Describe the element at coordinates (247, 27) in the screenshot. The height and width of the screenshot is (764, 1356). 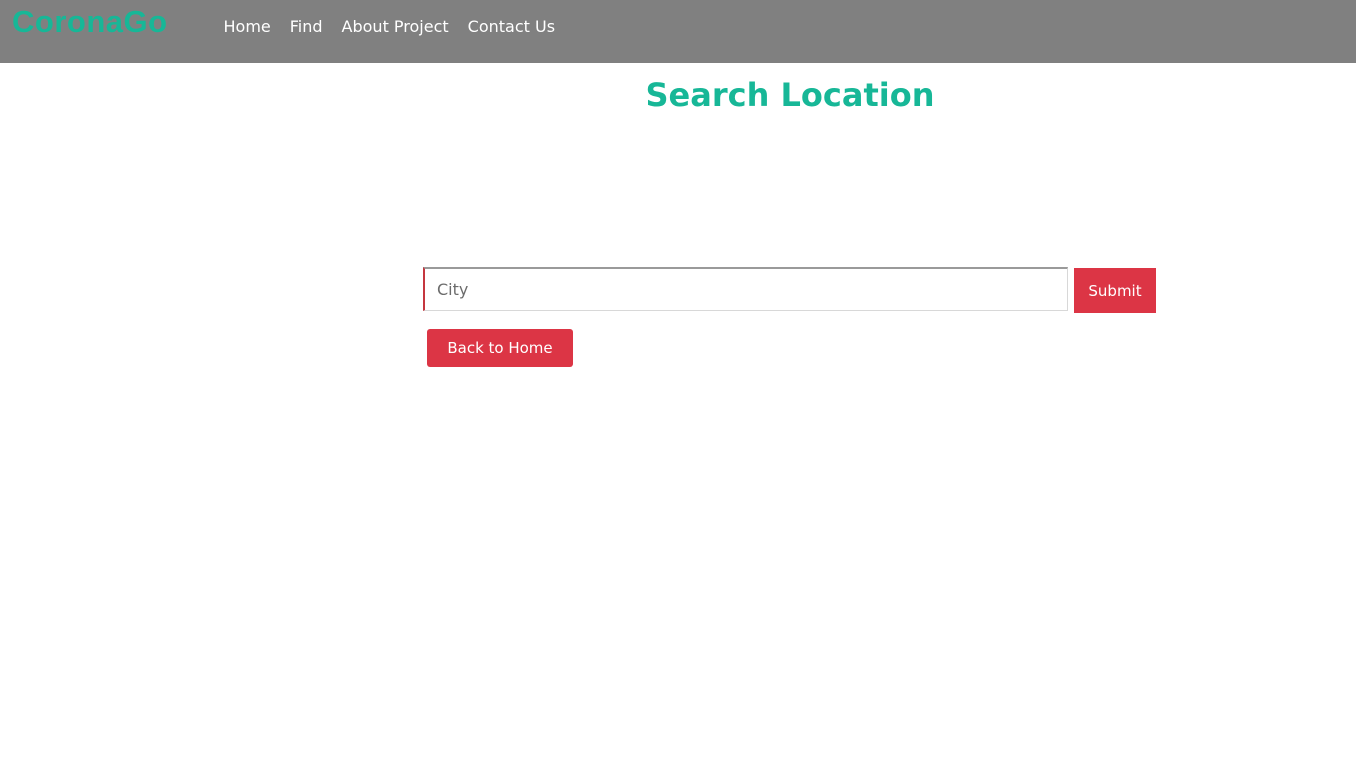
I see `nav-link-home: Home` at that location.